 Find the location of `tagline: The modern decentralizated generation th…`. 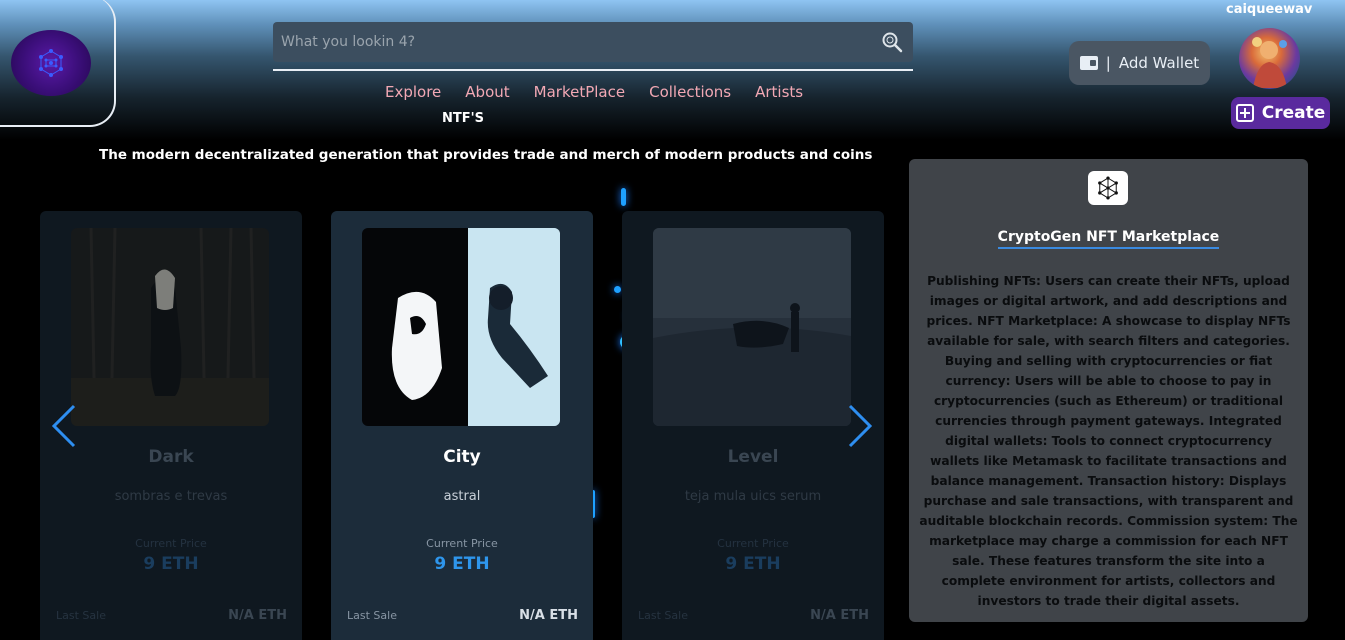

tagline: The modern decentralizated generation th… is located at coordinates (486, 155).